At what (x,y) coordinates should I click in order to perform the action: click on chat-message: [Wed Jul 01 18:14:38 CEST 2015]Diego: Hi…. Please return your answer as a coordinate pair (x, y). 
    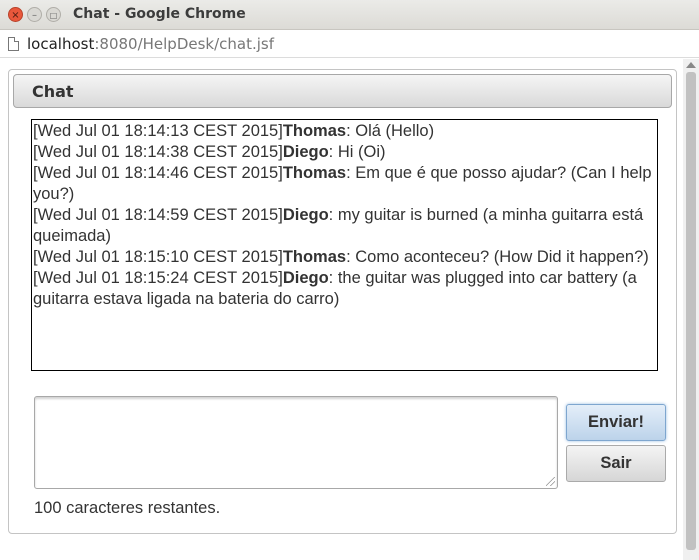
    Looking at the image, I should click on (345, 152).